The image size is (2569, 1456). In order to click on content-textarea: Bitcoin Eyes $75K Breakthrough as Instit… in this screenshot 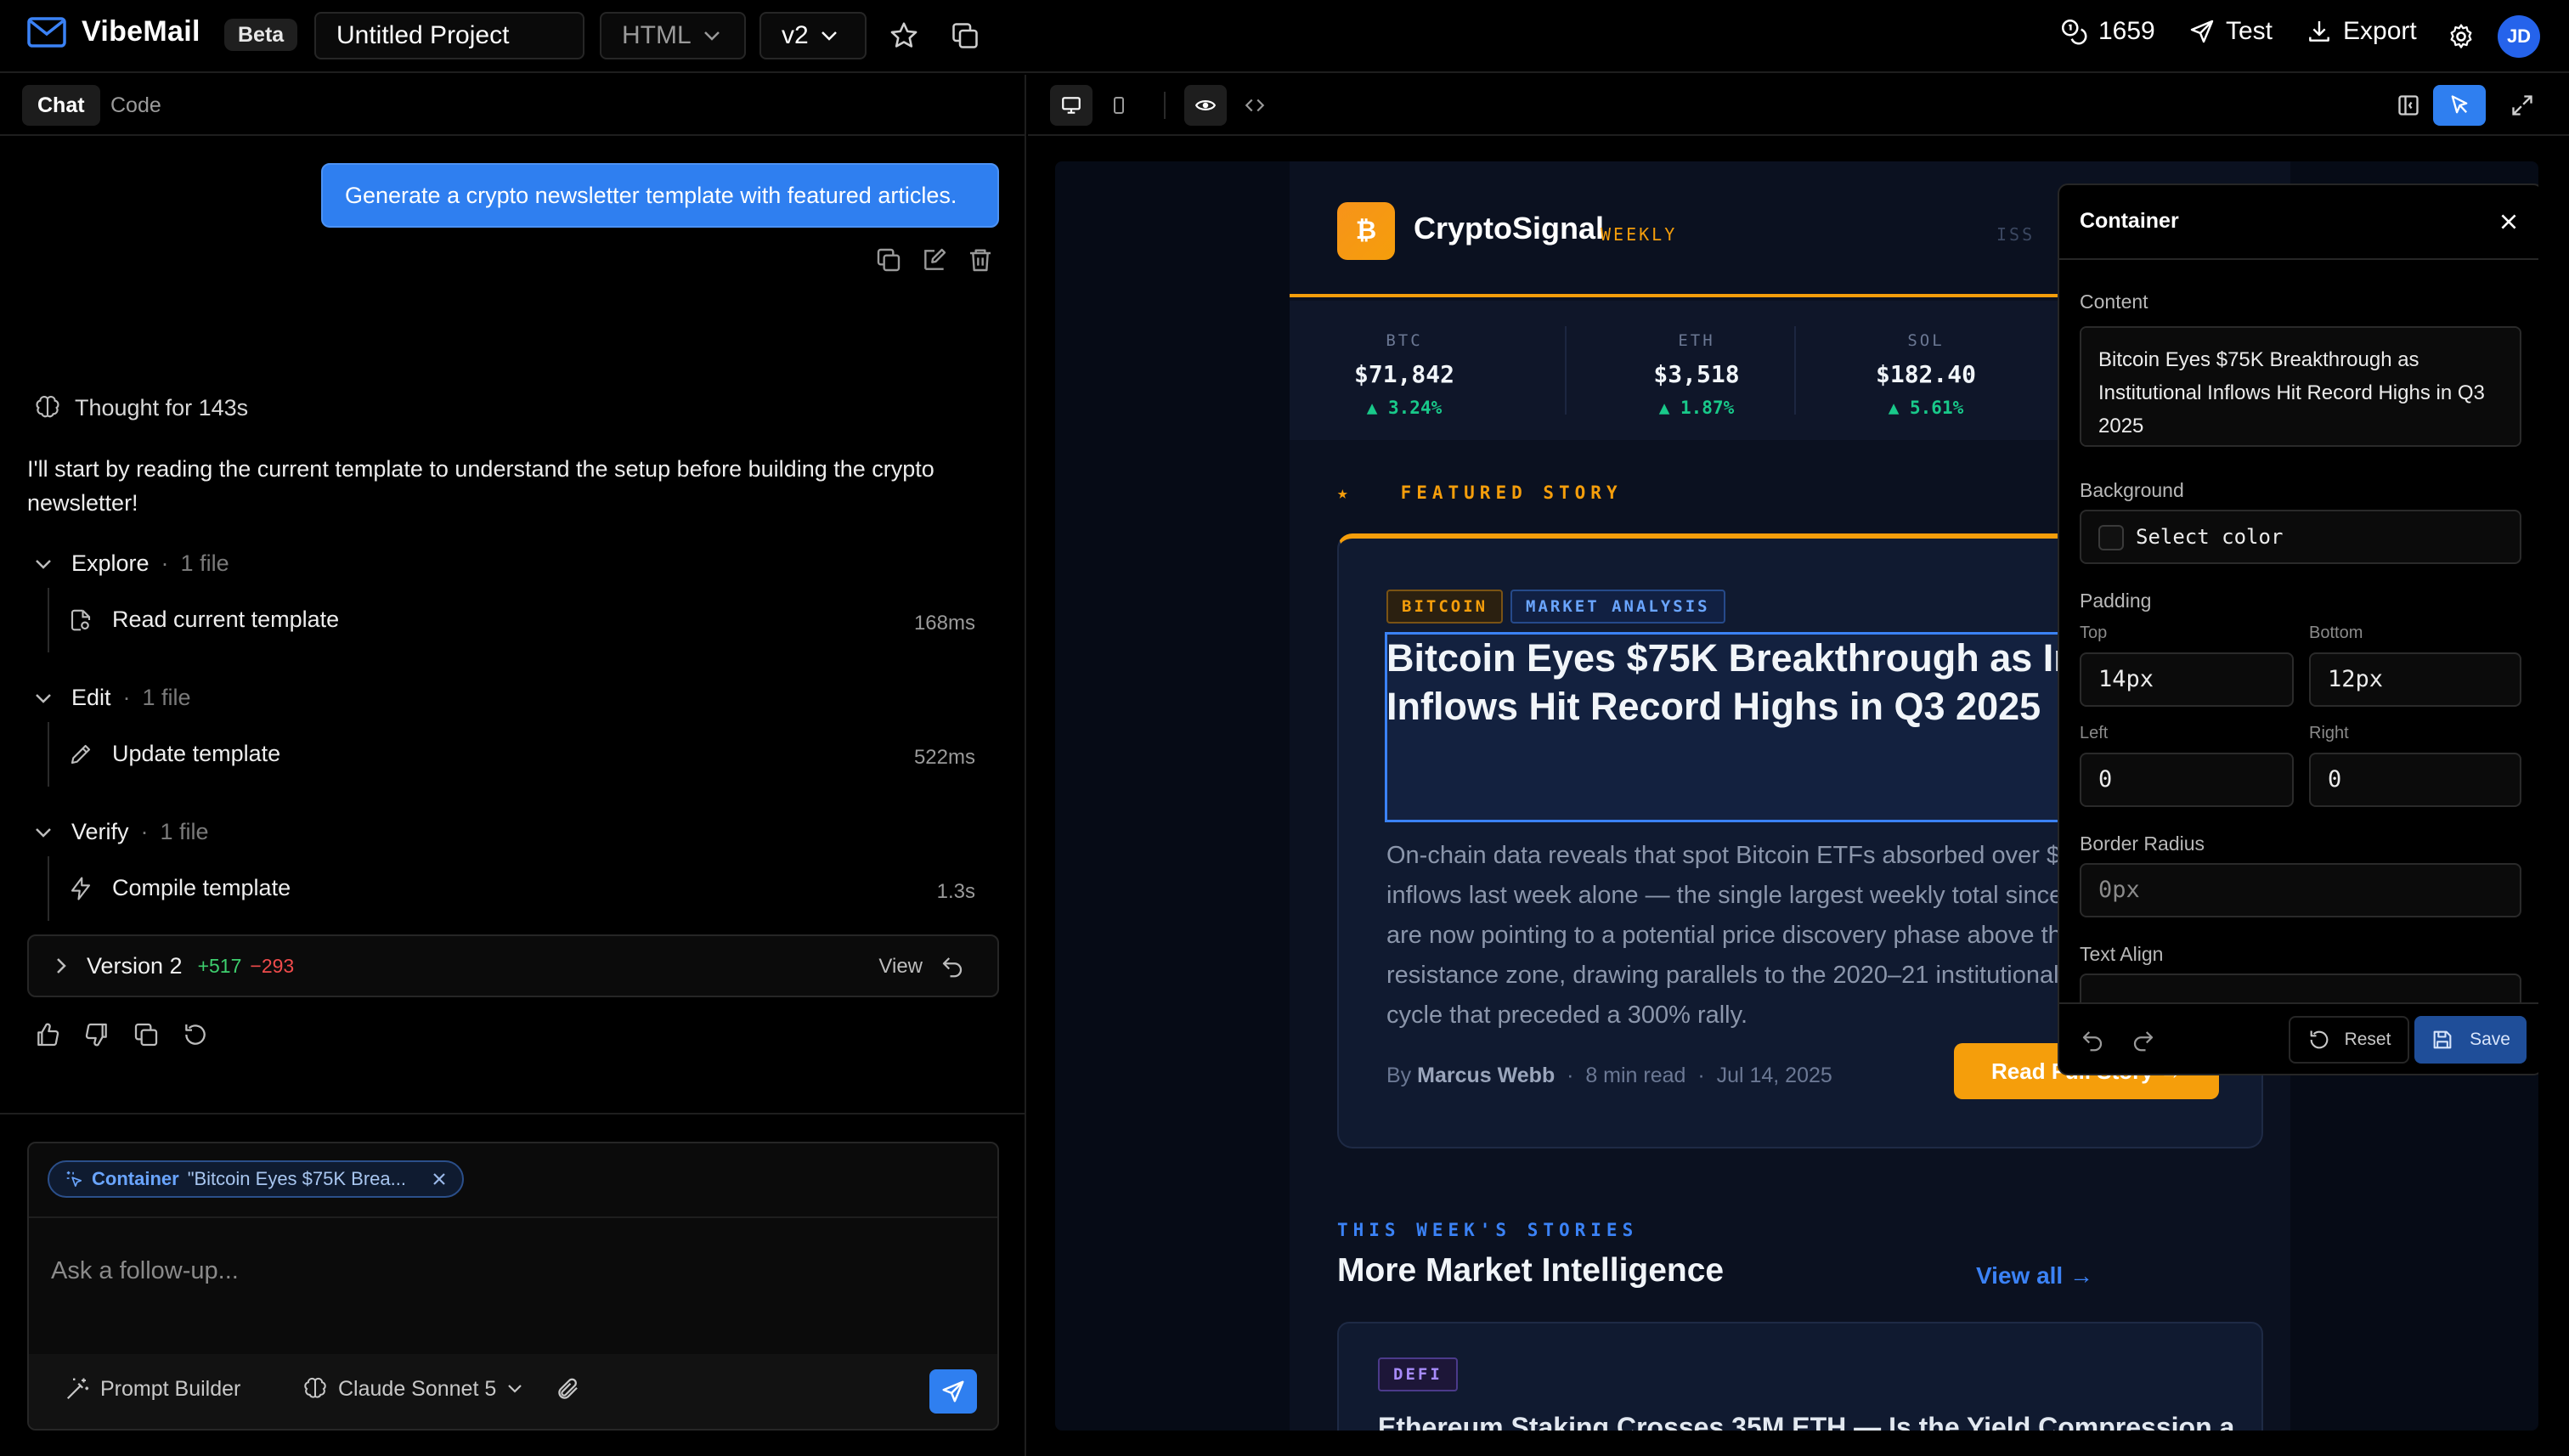, I will do `click(2300, 387)`.